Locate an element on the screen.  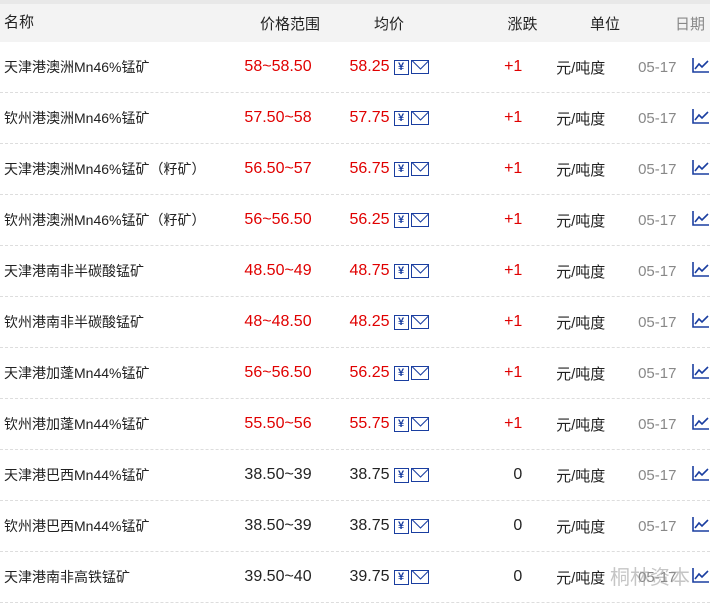
avg-price: 56.75 is located at coordinates (369, 168).